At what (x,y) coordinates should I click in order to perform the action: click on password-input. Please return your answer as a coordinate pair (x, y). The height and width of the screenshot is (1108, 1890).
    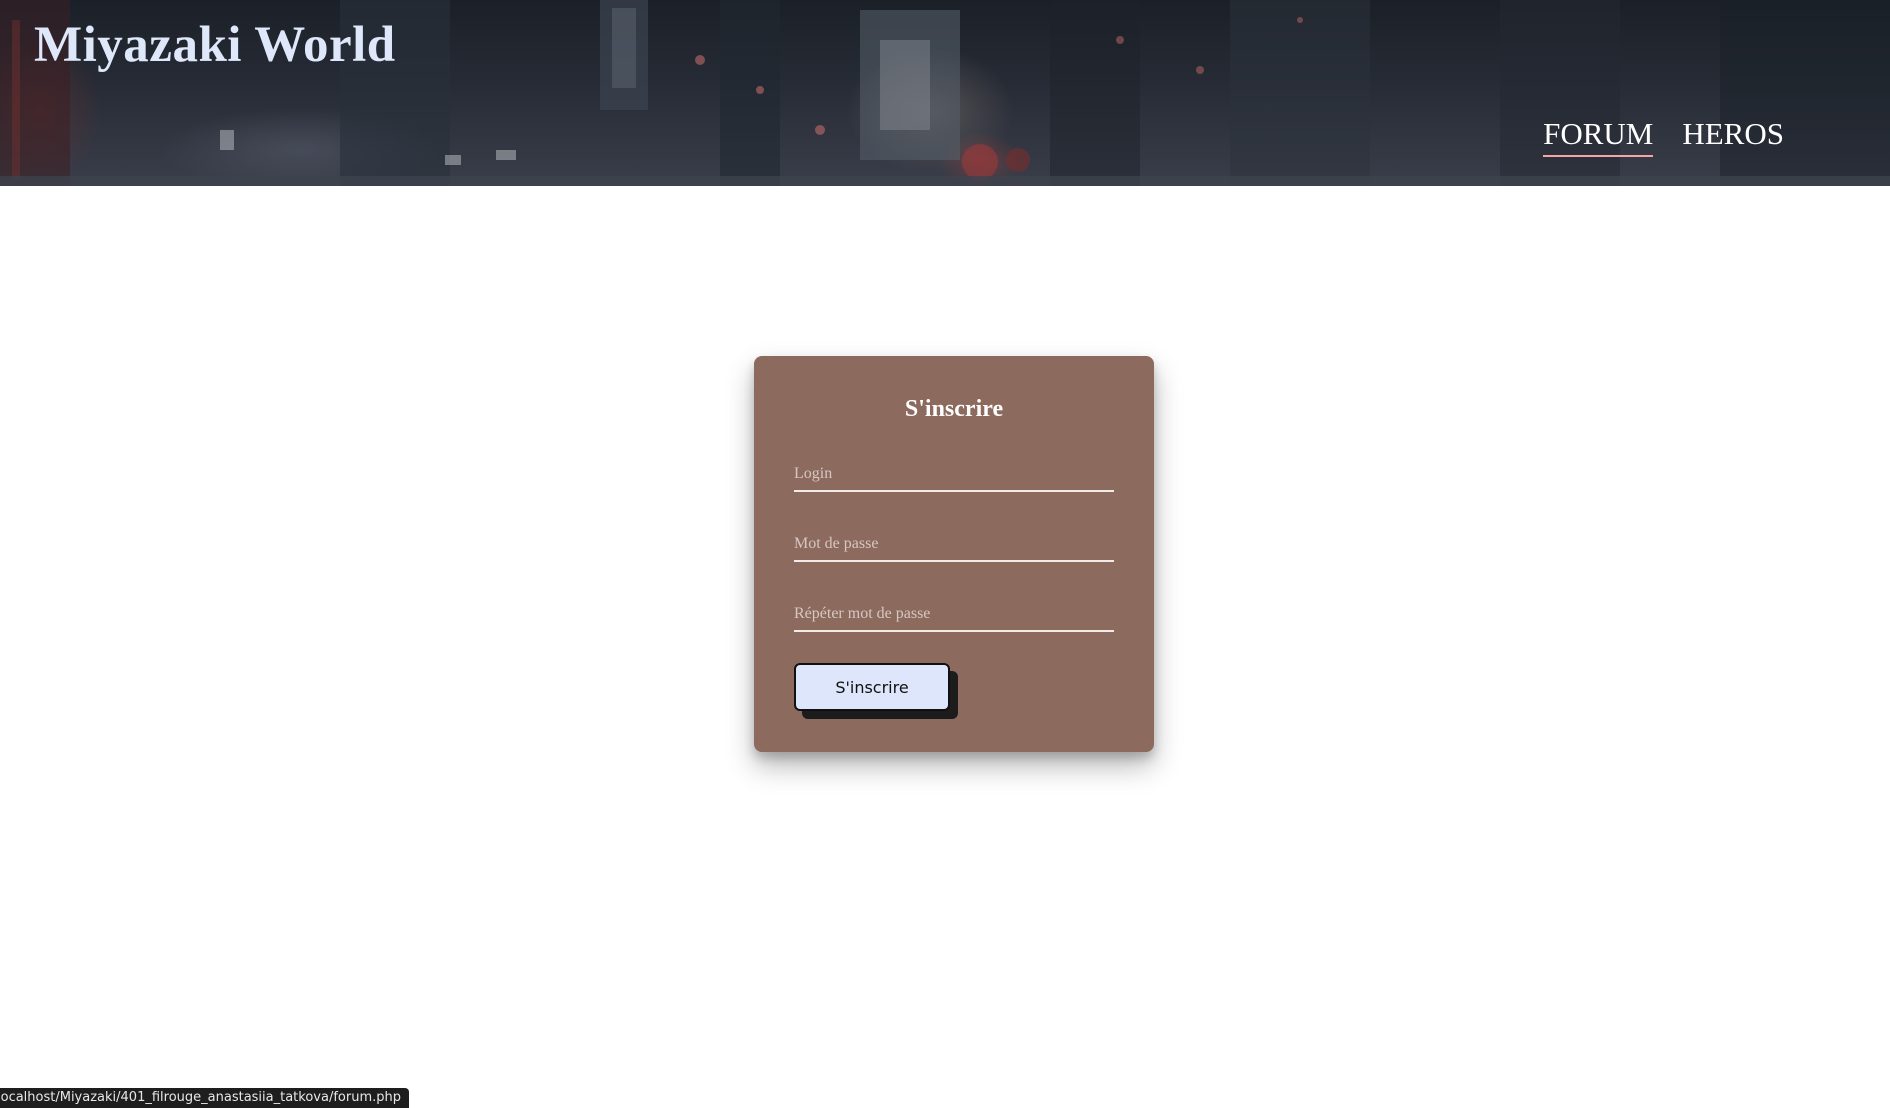
    Looking at the image, I should click on (954, 545).